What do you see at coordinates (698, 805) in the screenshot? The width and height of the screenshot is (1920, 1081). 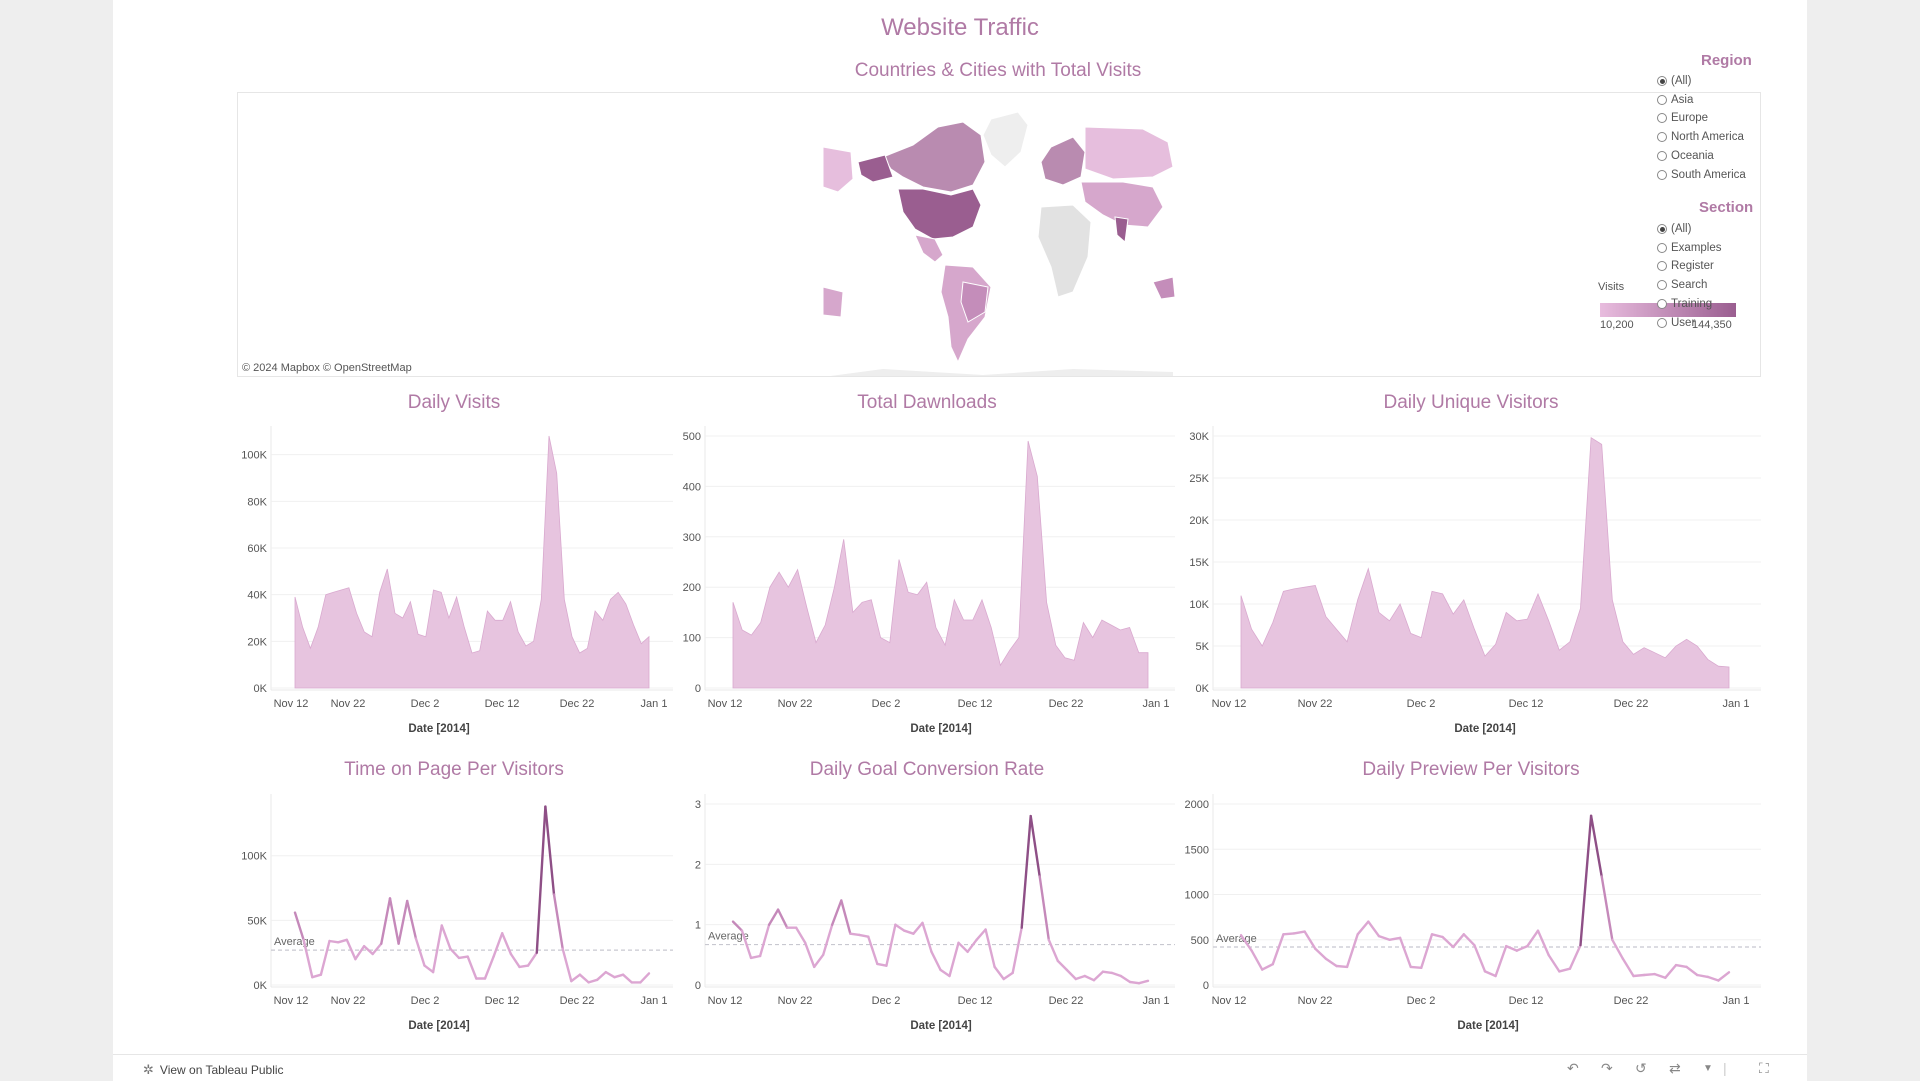 I see `y-tick-label: 3` at bounding box center [698, 805].